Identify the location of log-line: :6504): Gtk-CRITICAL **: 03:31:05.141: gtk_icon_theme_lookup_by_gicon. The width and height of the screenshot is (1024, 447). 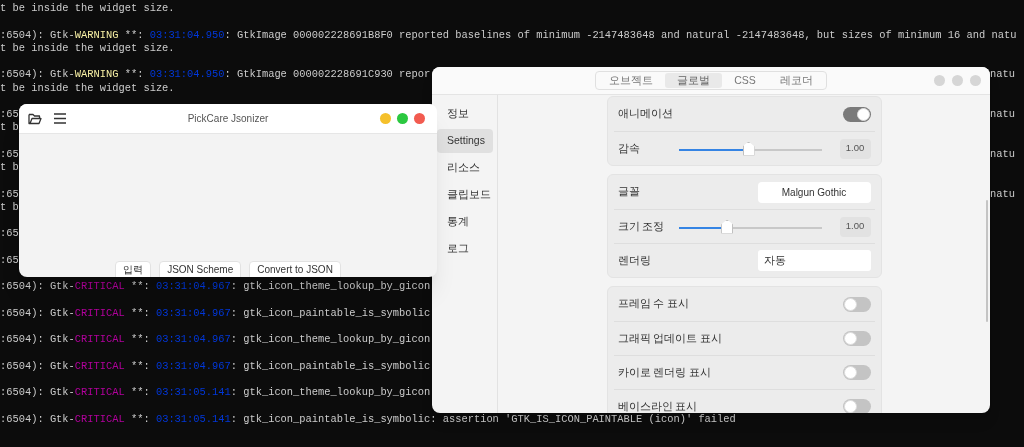
(215, 392).